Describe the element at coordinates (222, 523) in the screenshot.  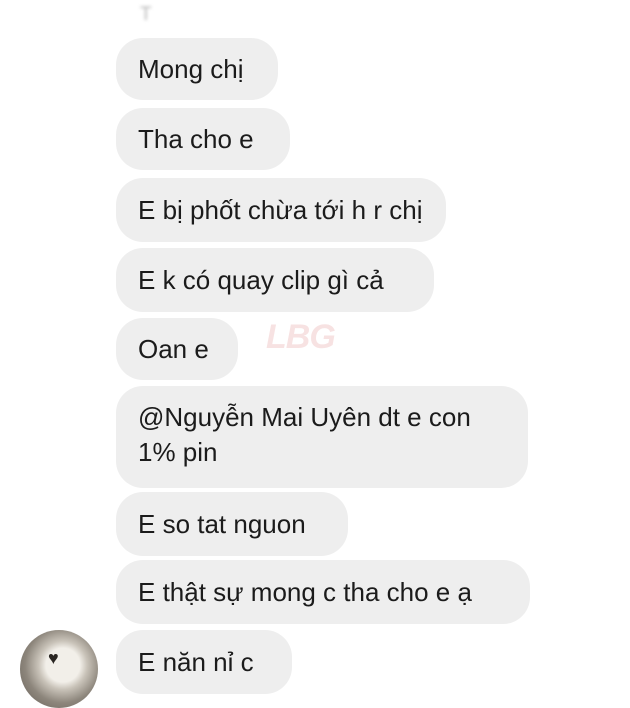
I see `message-text: E so tat nguon` at that location.